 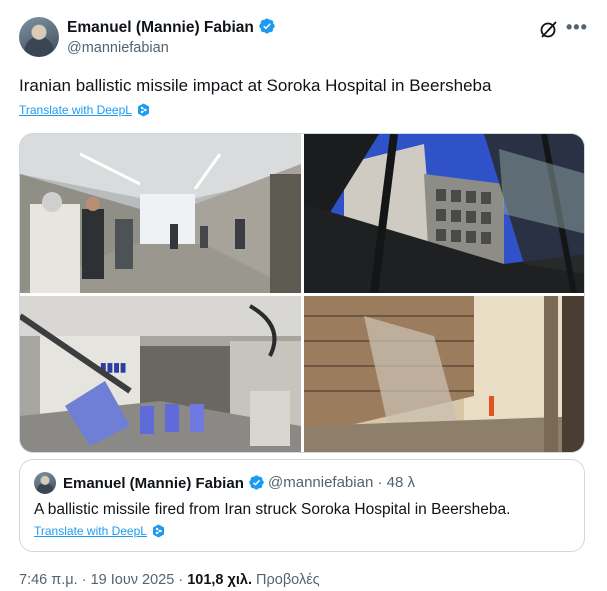 I want to click on author-handle: @manniefabian, so click(x=118, y=48).